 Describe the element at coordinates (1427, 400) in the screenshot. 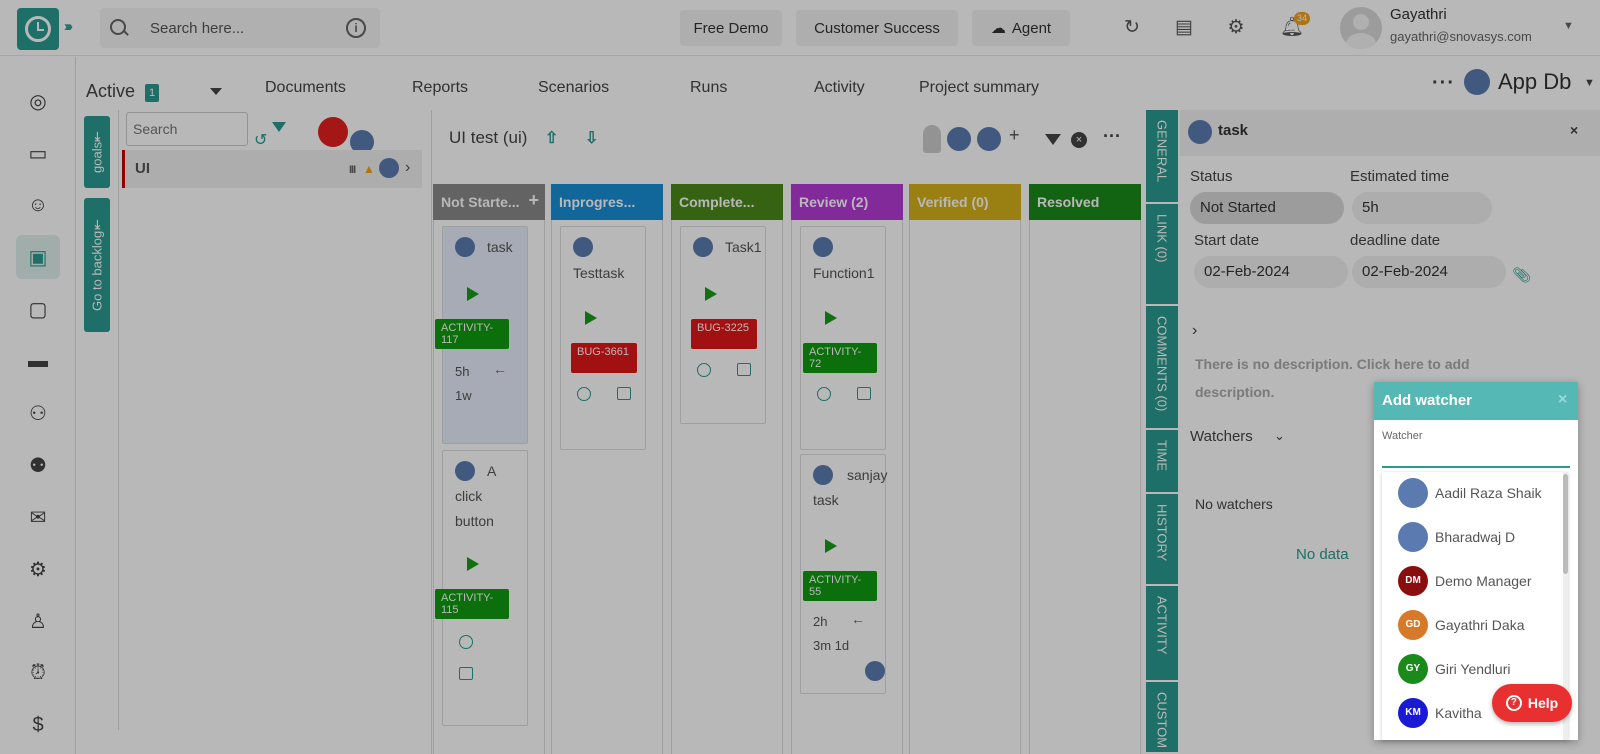

I see `popup-title: Add watcher` at that location.